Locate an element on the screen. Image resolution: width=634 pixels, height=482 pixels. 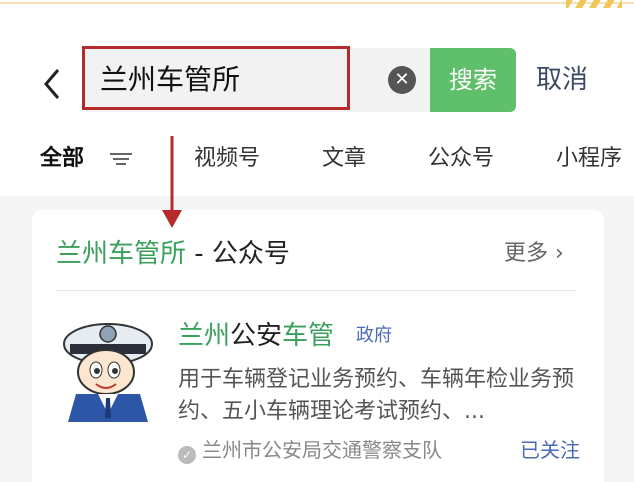
clear-circle-icon: ✕ is located at coordinates (402, 80).